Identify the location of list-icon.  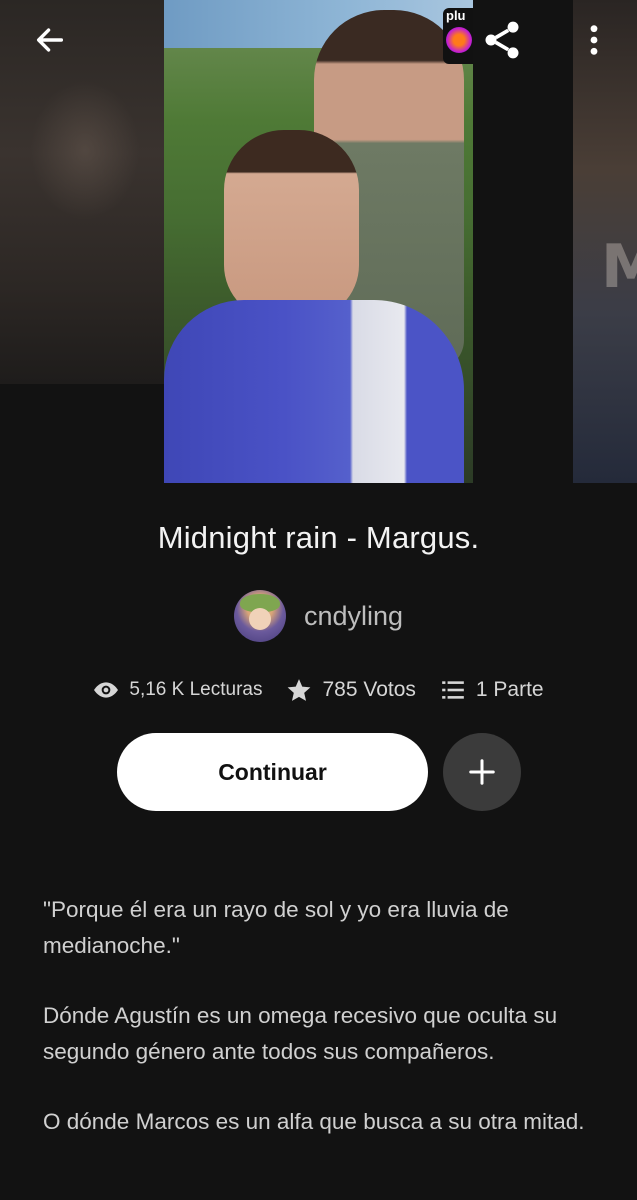
(453, 690).